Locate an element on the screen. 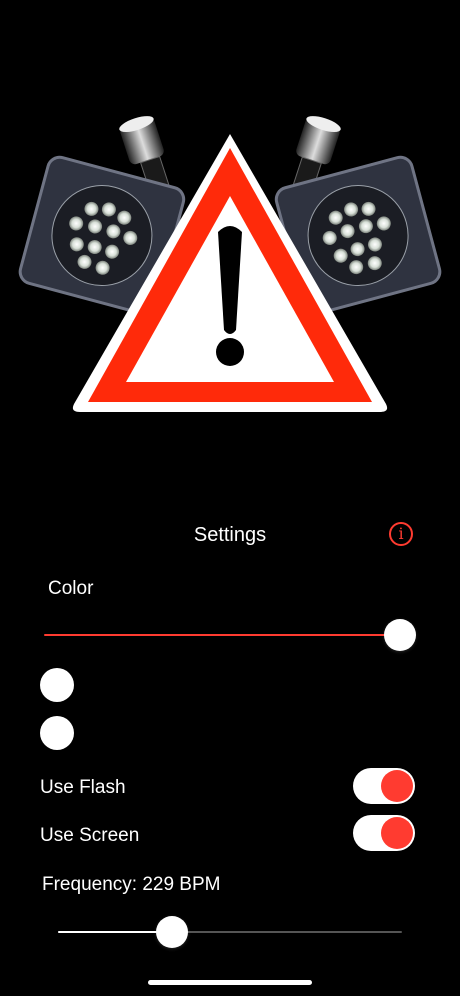 The width and height of the screenshot is (460, 996). color-slider-thumb is located at coordinates (400, 635).